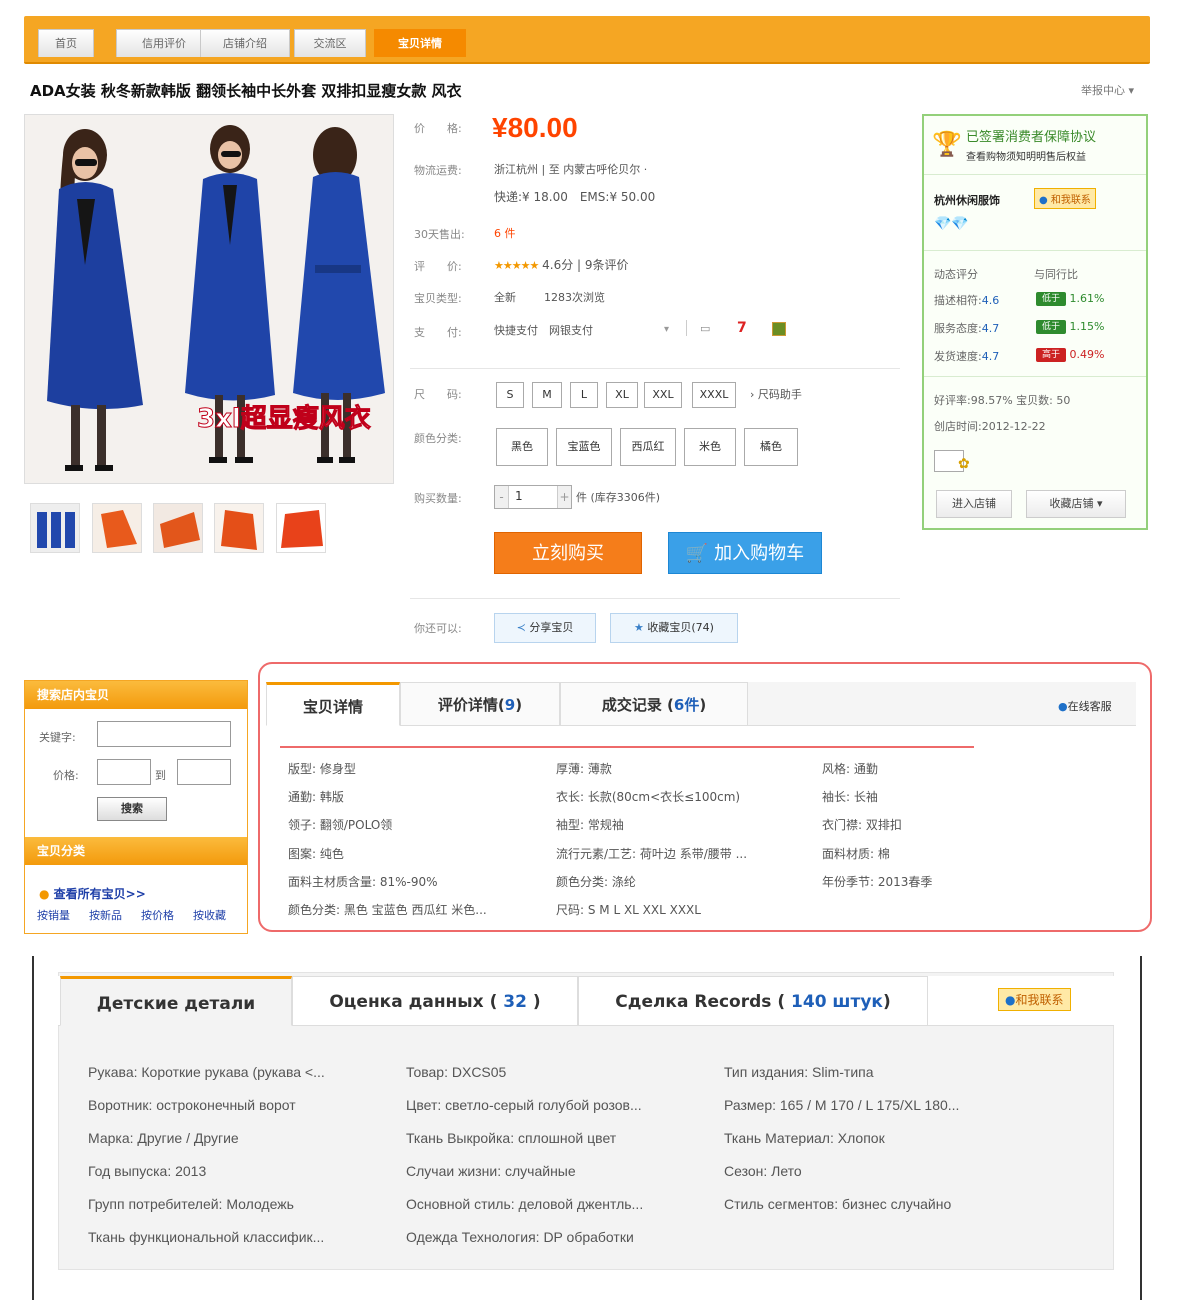  I want to click on color-option-orange: 橘色, so click(771, 447).